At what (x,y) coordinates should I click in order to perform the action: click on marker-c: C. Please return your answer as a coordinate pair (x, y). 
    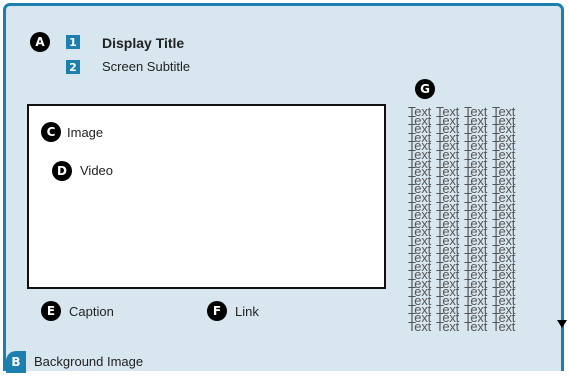
    Looking at the image, I should click on (51, 132).